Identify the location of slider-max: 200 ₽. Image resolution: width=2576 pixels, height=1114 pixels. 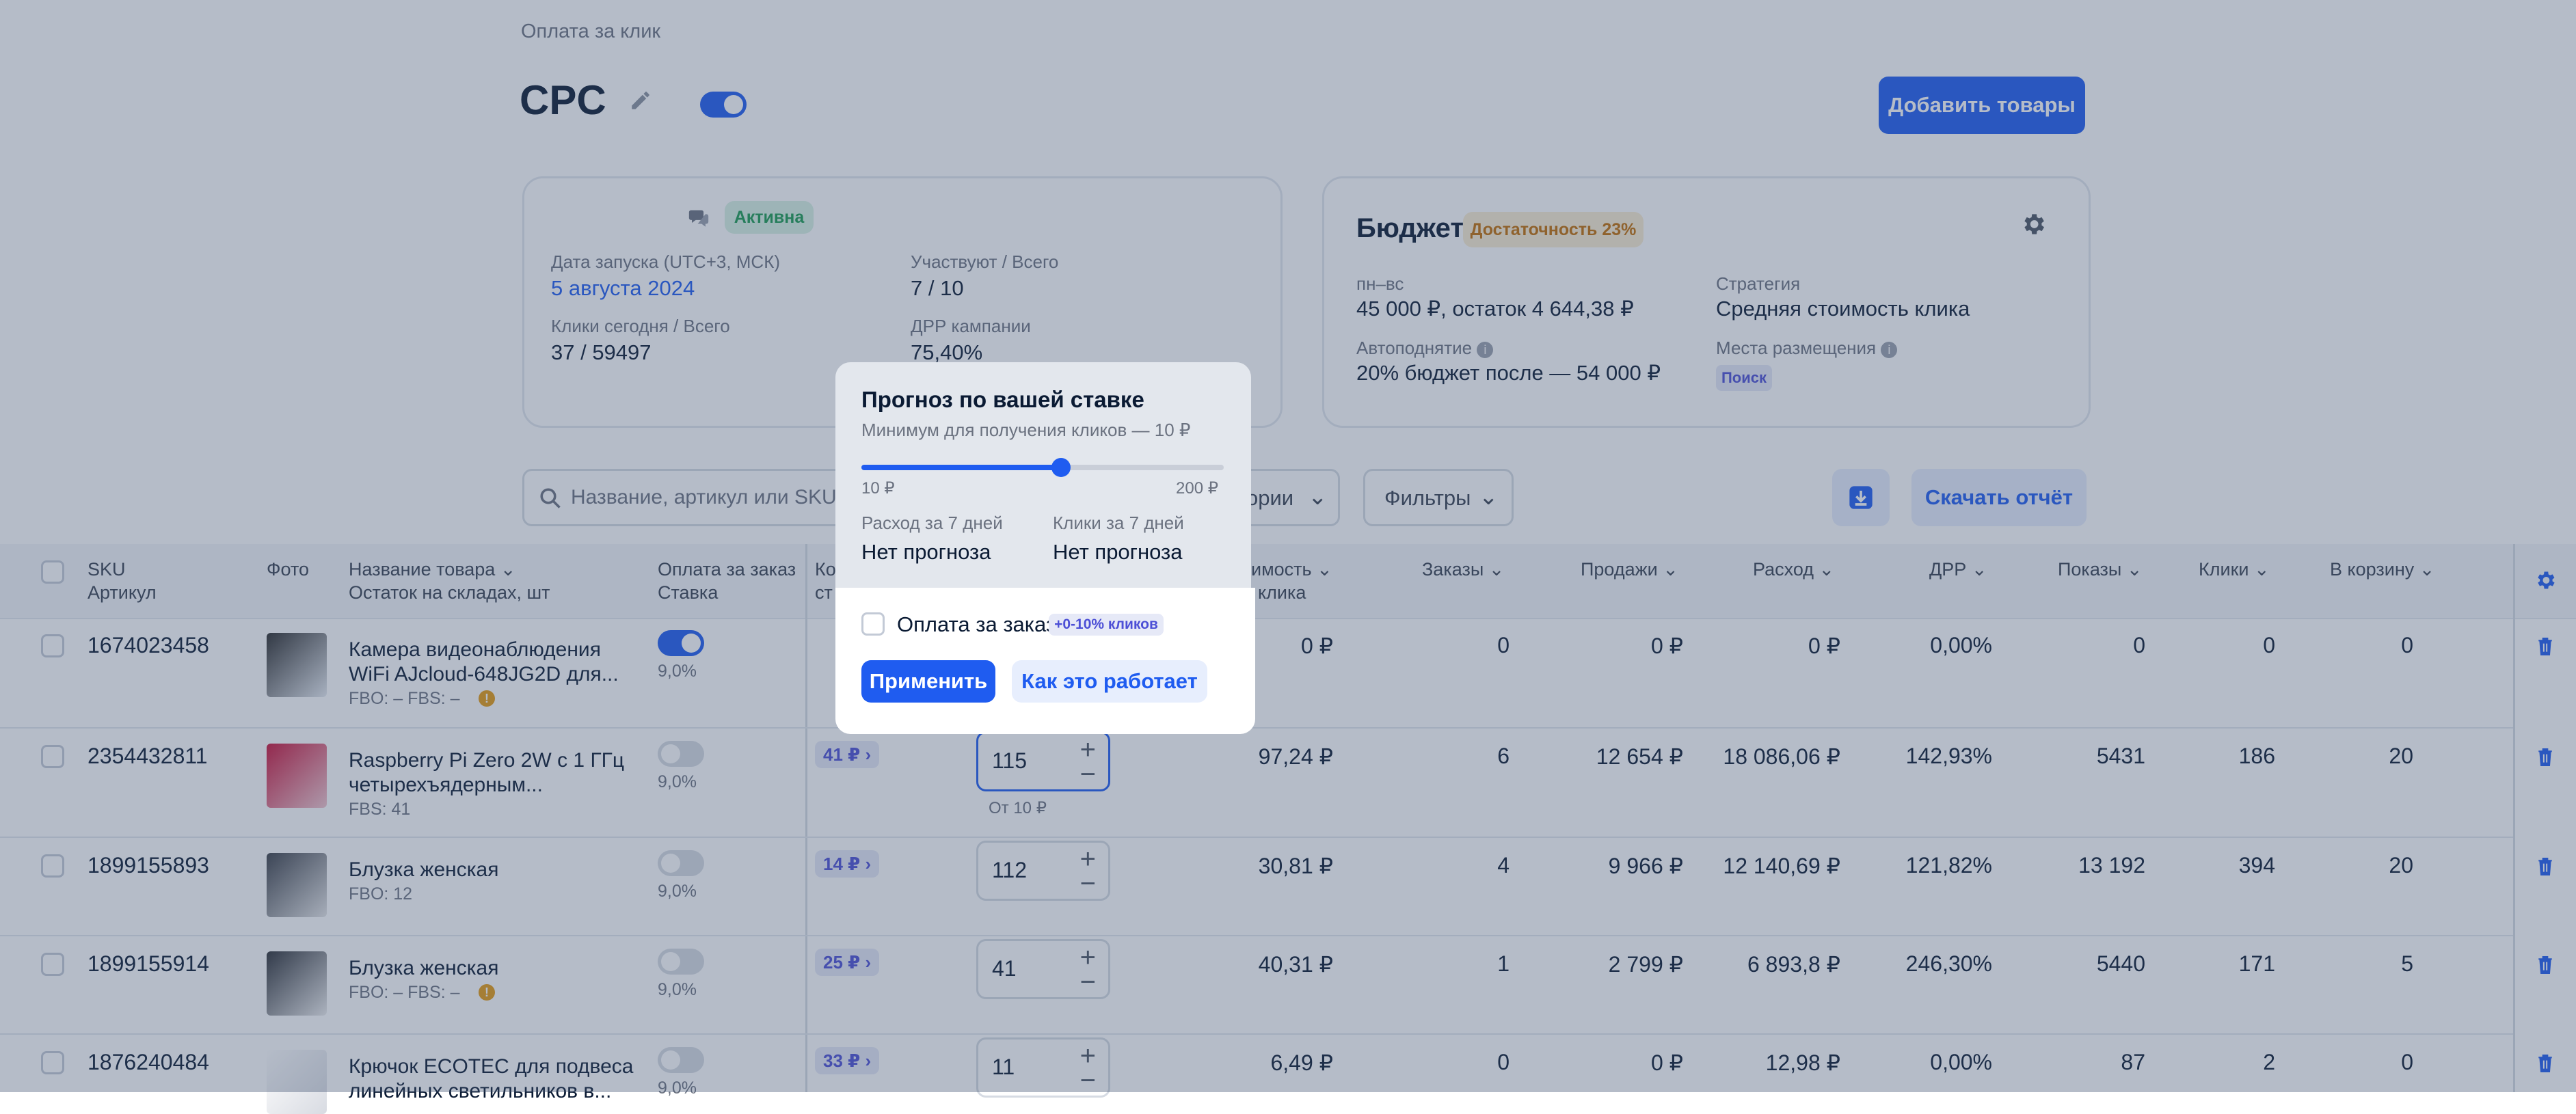
(1197, 489).